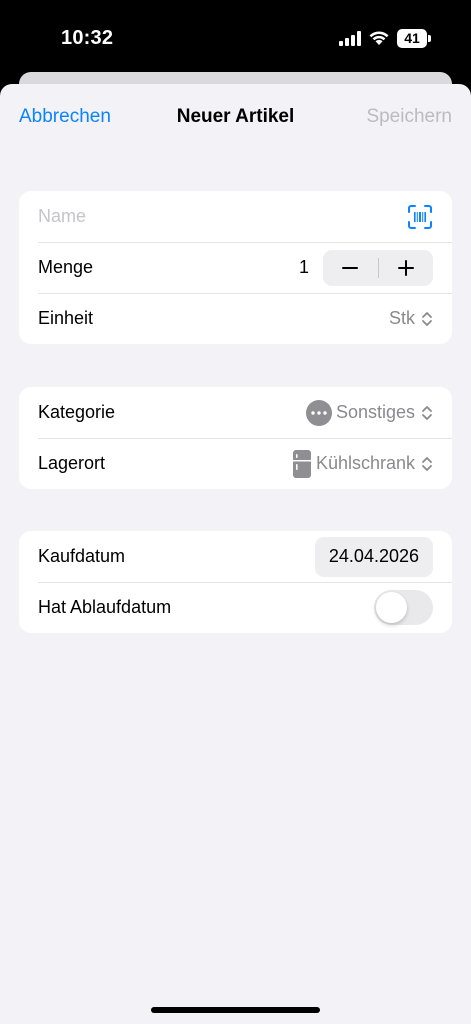 The height and width of the screenshot is (1024, 471). I want to click on battery-icon: 41, so click(414, 38).